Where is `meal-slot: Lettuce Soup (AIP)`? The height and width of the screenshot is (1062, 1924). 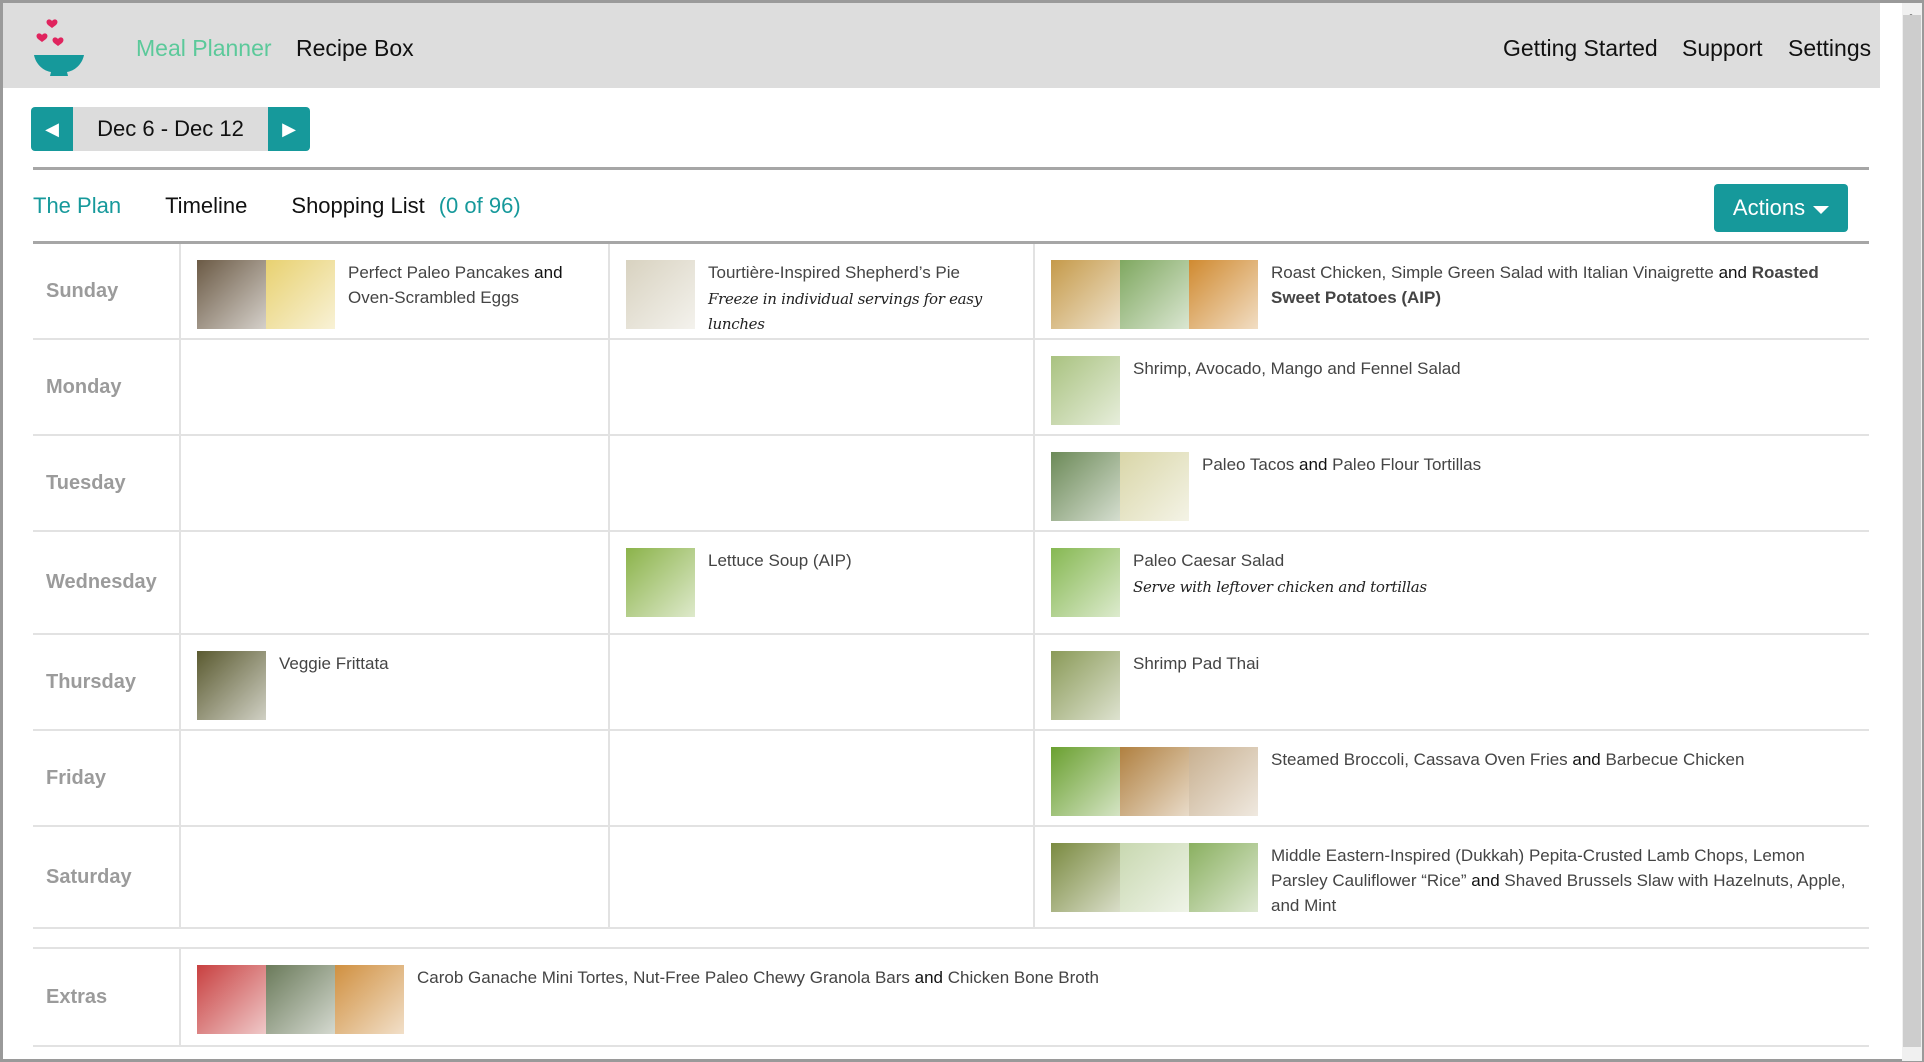 meal-slot: Lettuce Soup (AIP) is located at coordinates (820, 582).